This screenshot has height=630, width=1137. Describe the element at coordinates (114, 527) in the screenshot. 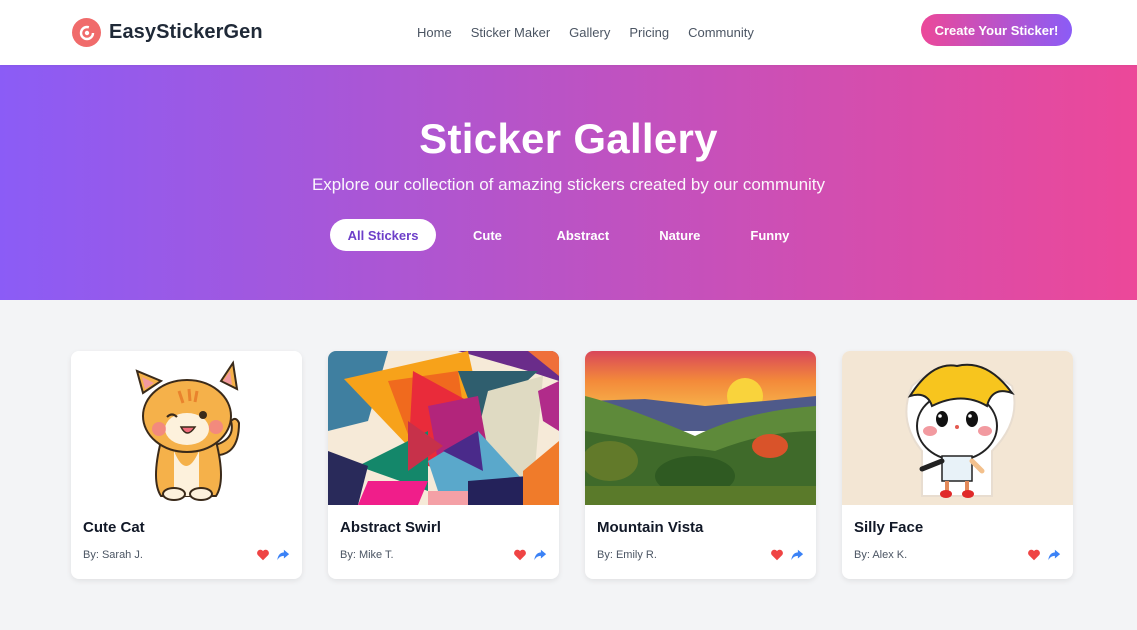

I see `card-title: Cute Cat` at that location.